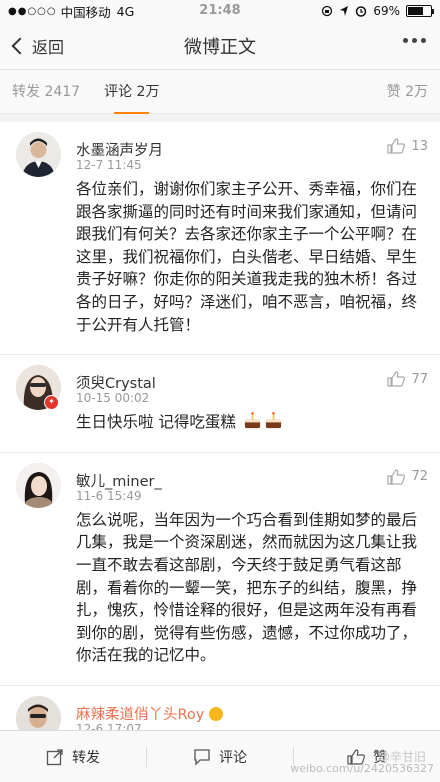  I want to click on watermark-url: weibo.com/u/2420536327, so click(362, 768).